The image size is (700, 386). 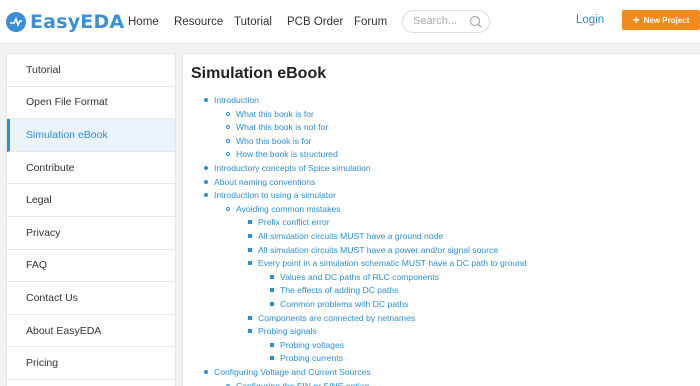 I want to click on sidebar-item-simulation-ebook: Simulation eBook, so click(x=91, y=135).